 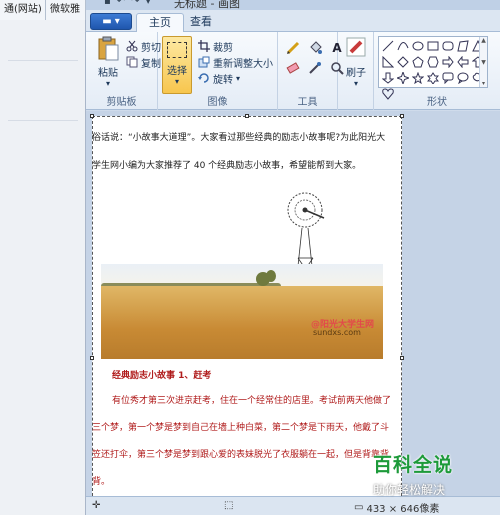 I want to click on pentagon-shape, so click(x=418, y=61).